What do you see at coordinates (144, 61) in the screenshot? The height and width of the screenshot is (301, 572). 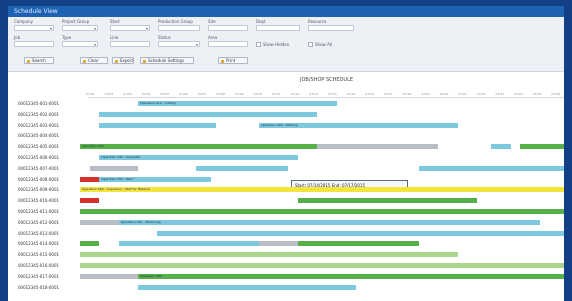 I see `settings-icon` at bounding box center [144, 61].